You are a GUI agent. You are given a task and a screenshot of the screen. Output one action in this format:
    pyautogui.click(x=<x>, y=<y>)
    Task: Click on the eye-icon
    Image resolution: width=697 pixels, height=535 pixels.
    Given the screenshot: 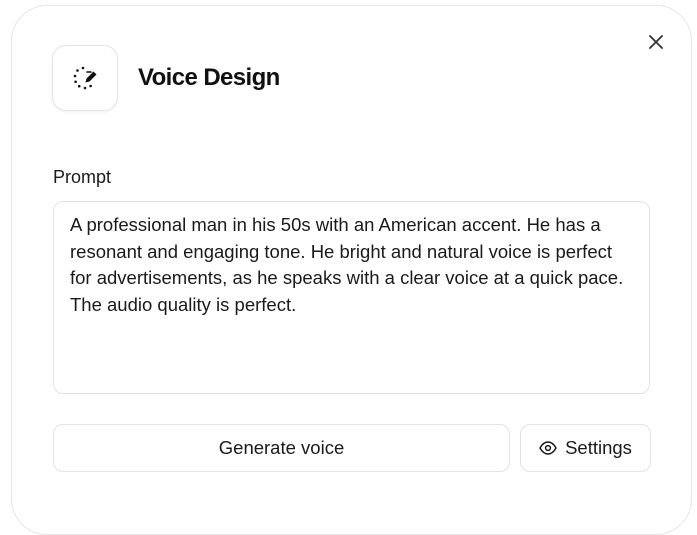 What is the action you would take?
    pyautogui.click(x=548, y=448)
    